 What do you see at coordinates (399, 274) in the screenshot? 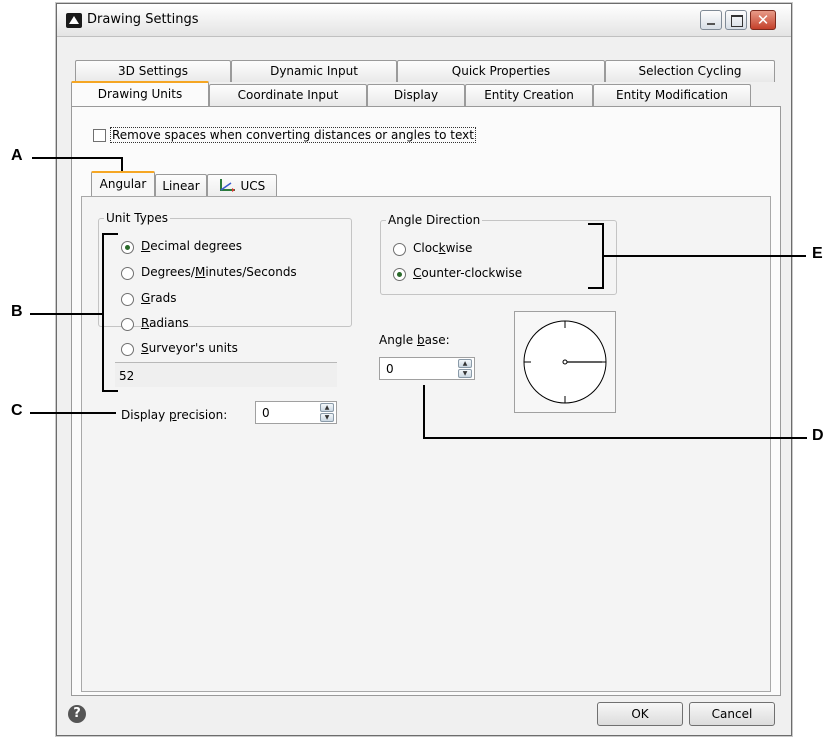
I see `radio-counter-clockwise` at bounding box center [399, 274].